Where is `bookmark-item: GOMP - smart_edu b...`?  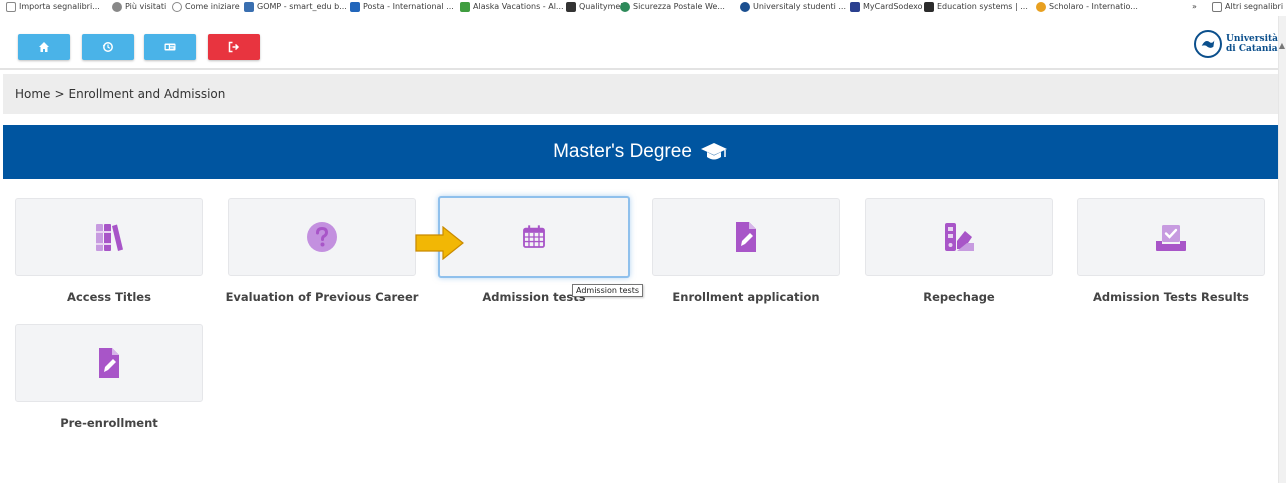 bookmark-item: GOMP - smart_edu b... is located at coordinates (295, 7).